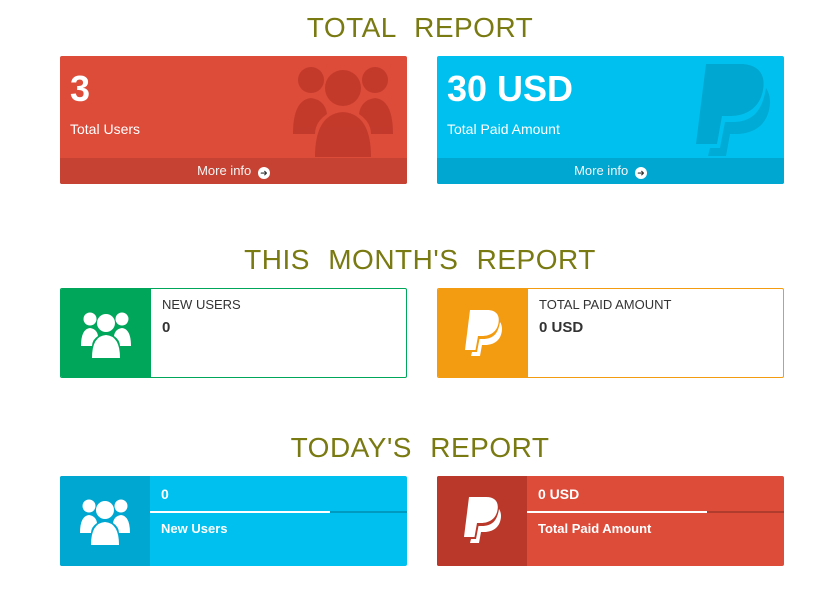 The image size is (840, 605). What do you see at coordinates (194, 528) in the screenshot?
I see `today-new-users-label: New Users` at bounding box center [194, 528].